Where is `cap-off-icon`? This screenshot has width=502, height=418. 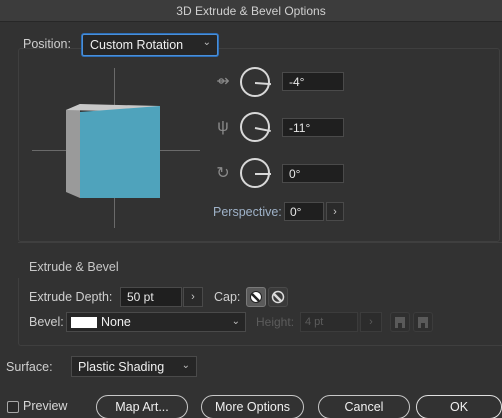 cap-off-icon is located at coordinates (278, 297).